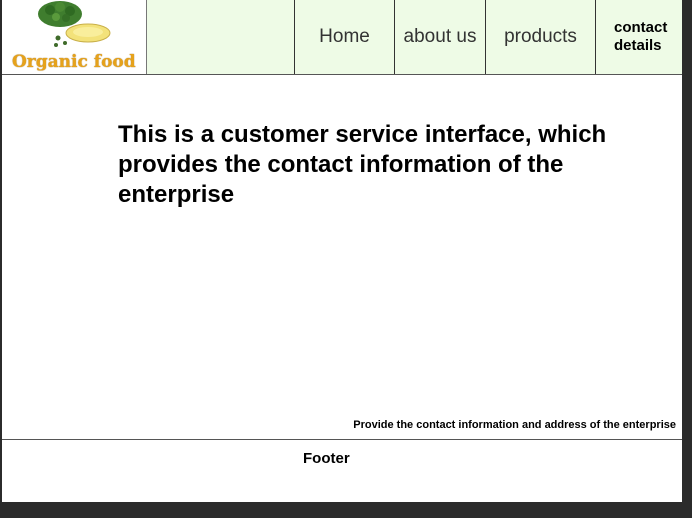 The height and width of the screenshot is (518, 692). Describe the element at coordinates (345, 37) in the screenshot. I see `nav-home: Home` at that location.